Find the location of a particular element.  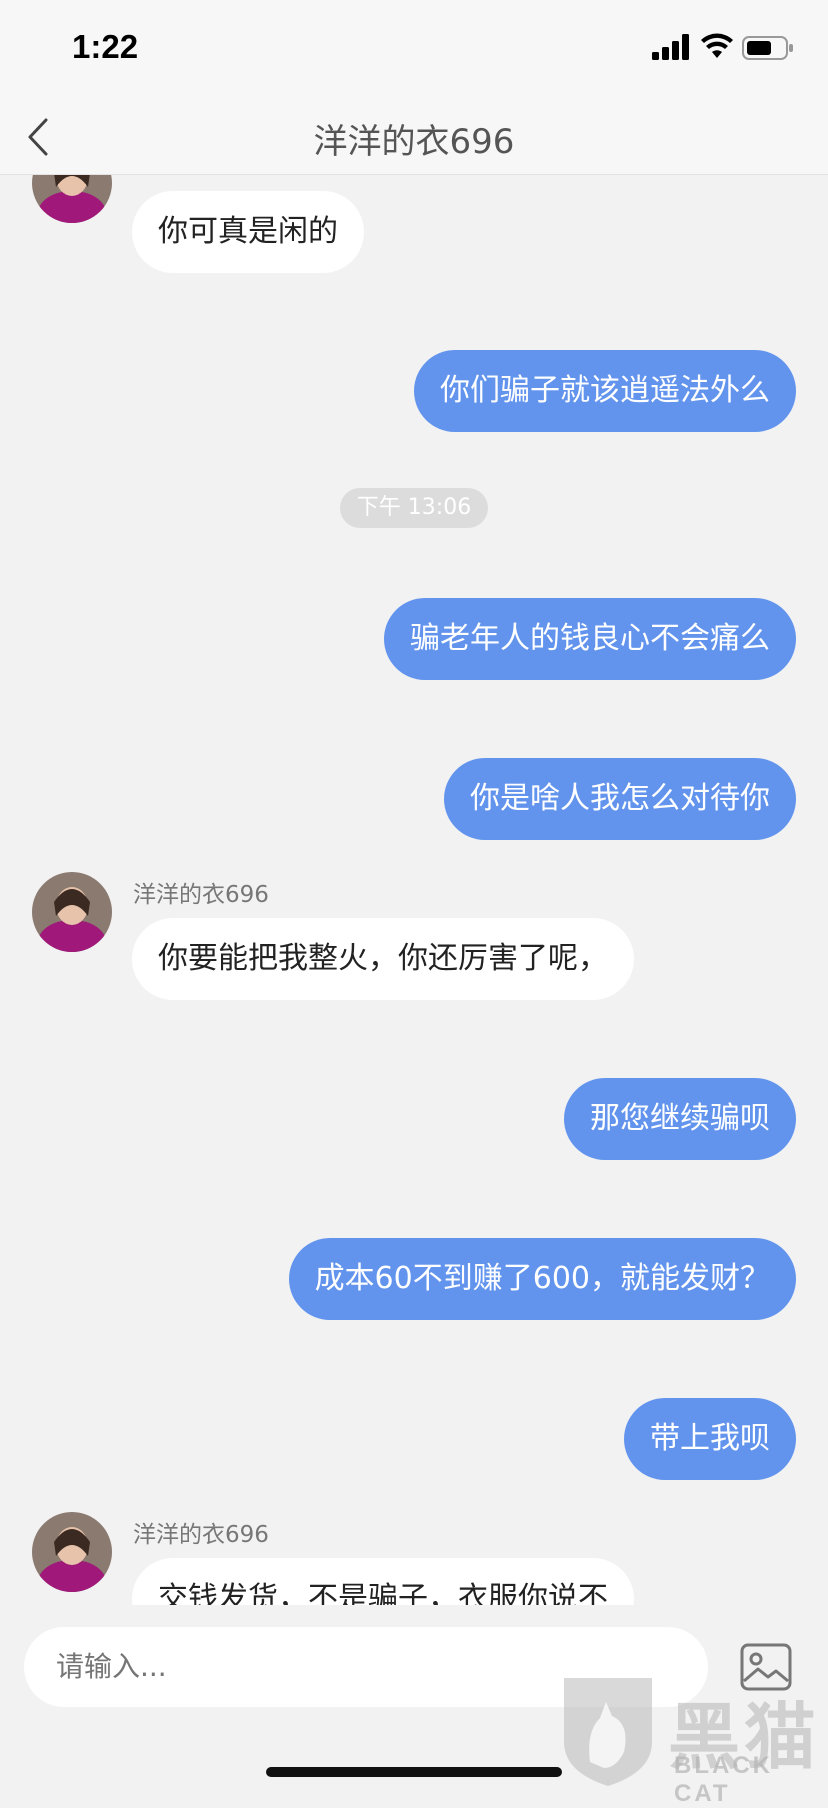

battery-icon is located at coordinates (767, 48).